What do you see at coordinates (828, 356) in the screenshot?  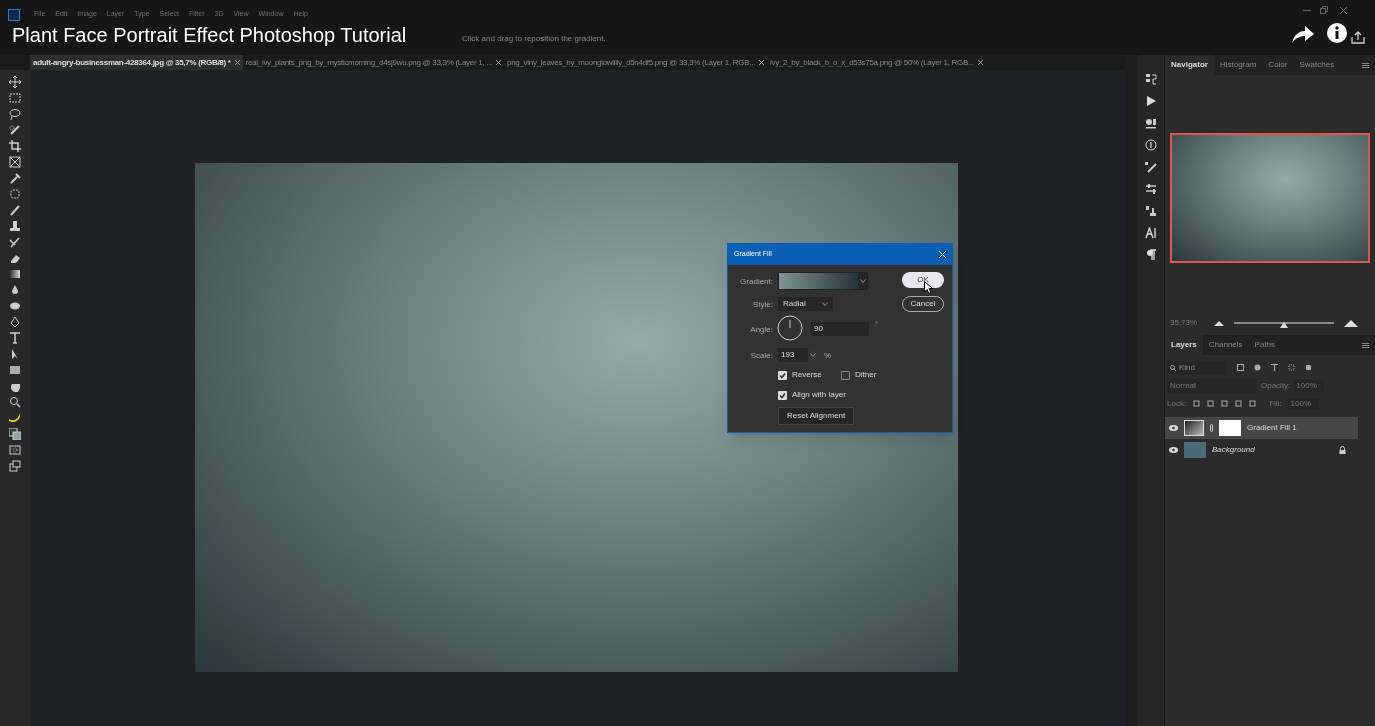 I see `percent-unit: %` at bounding box center [828, 356].